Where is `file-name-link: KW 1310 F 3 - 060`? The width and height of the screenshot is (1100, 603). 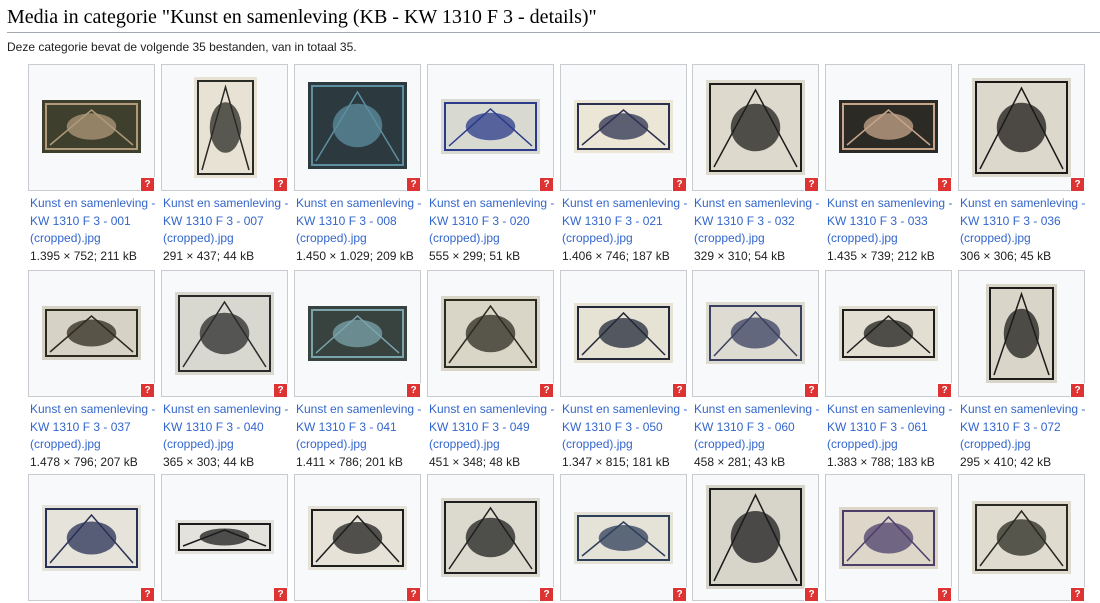
file-name-link: KW 1310 F 3 - 060 is located at coordinates (757, 428).